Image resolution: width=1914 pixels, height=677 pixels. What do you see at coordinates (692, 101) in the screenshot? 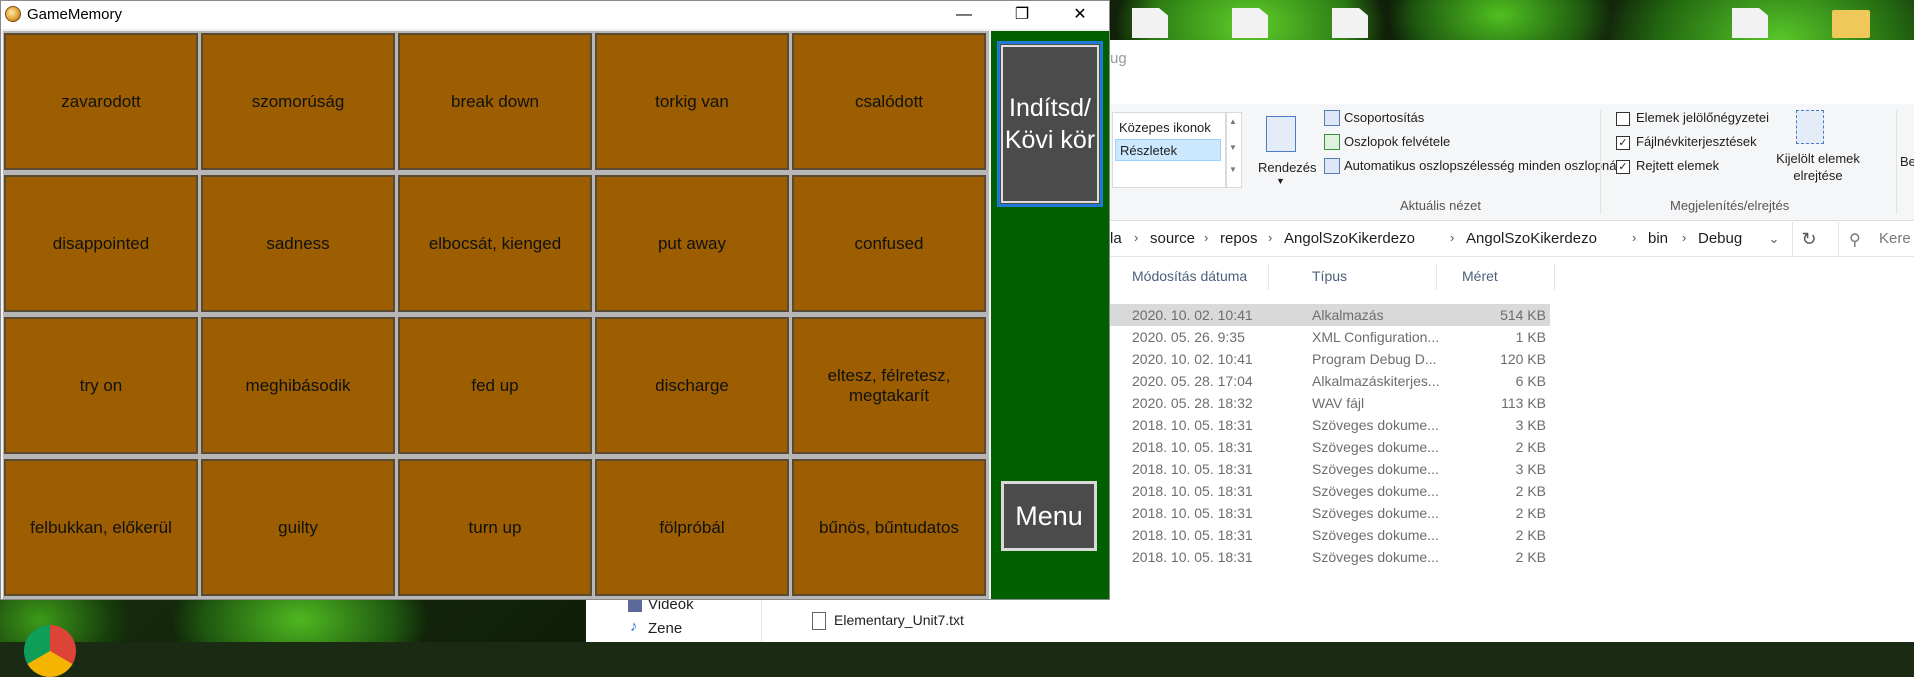
I see `memory-card: torkig van` at bounding box center [692, 101].